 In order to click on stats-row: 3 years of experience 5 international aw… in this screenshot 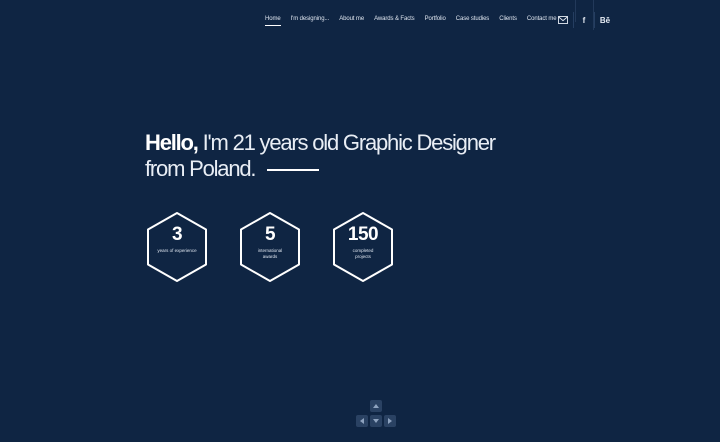, I will do `click(274, 247)`.